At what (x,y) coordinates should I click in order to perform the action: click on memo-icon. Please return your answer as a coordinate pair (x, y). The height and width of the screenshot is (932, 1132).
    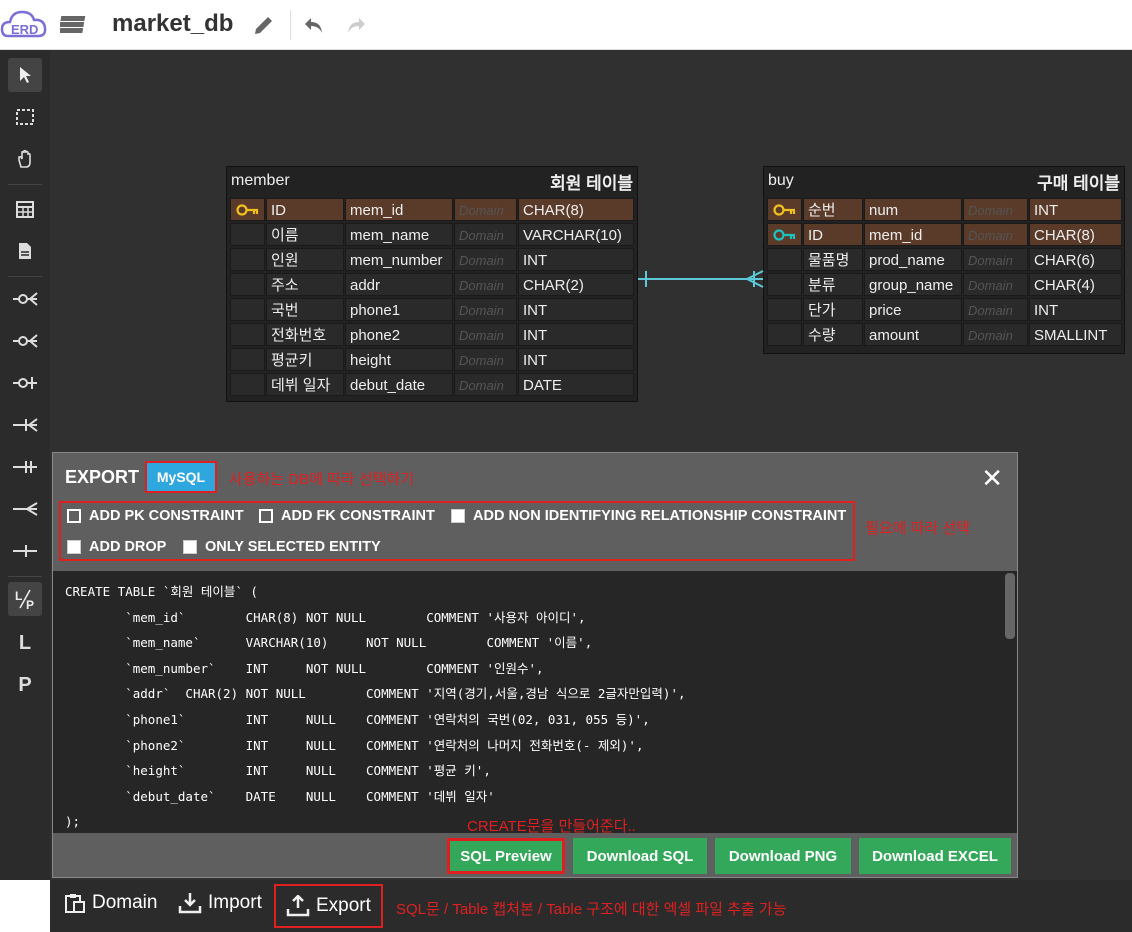
    Looking at the image, I should click on (25, 251).